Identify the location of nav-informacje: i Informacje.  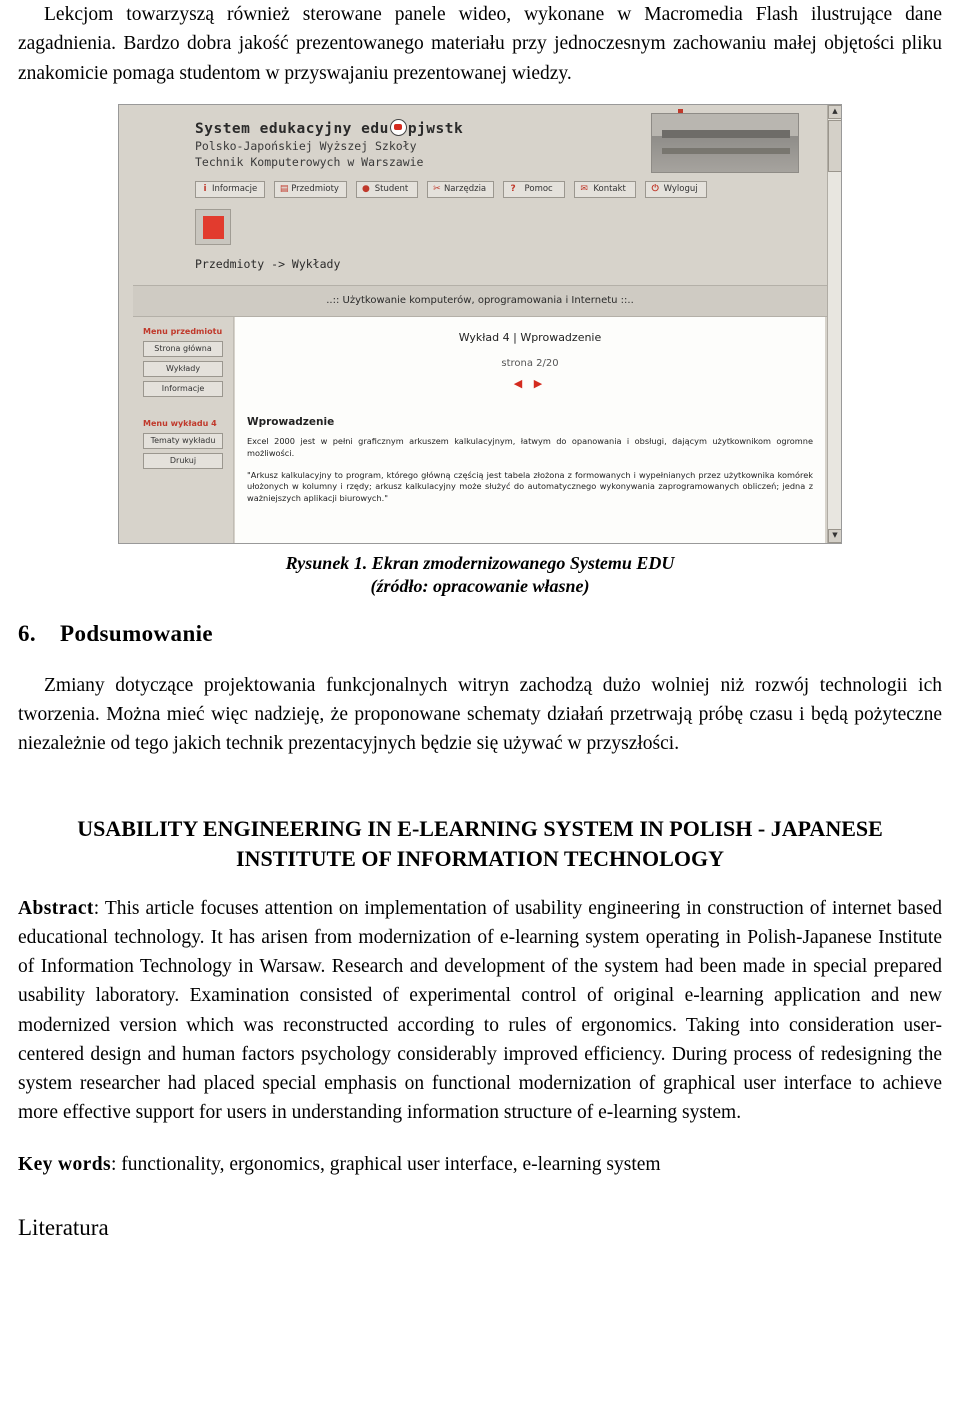
(230, 189).